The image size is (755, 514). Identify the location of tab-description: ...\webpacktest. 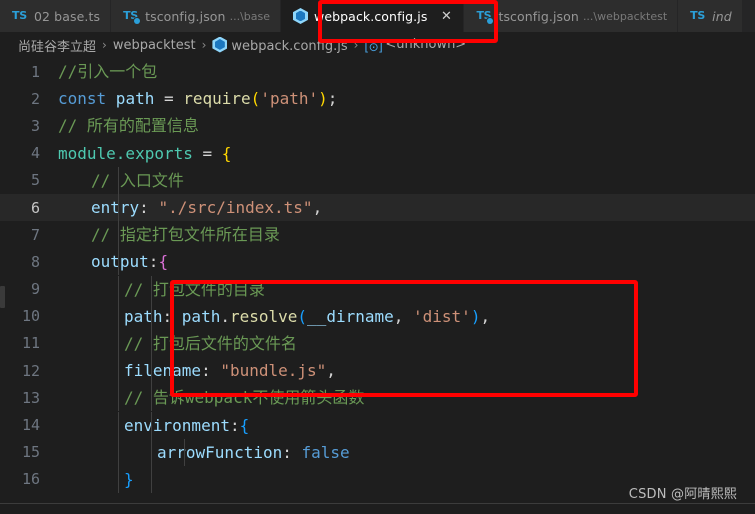
(625, 16).